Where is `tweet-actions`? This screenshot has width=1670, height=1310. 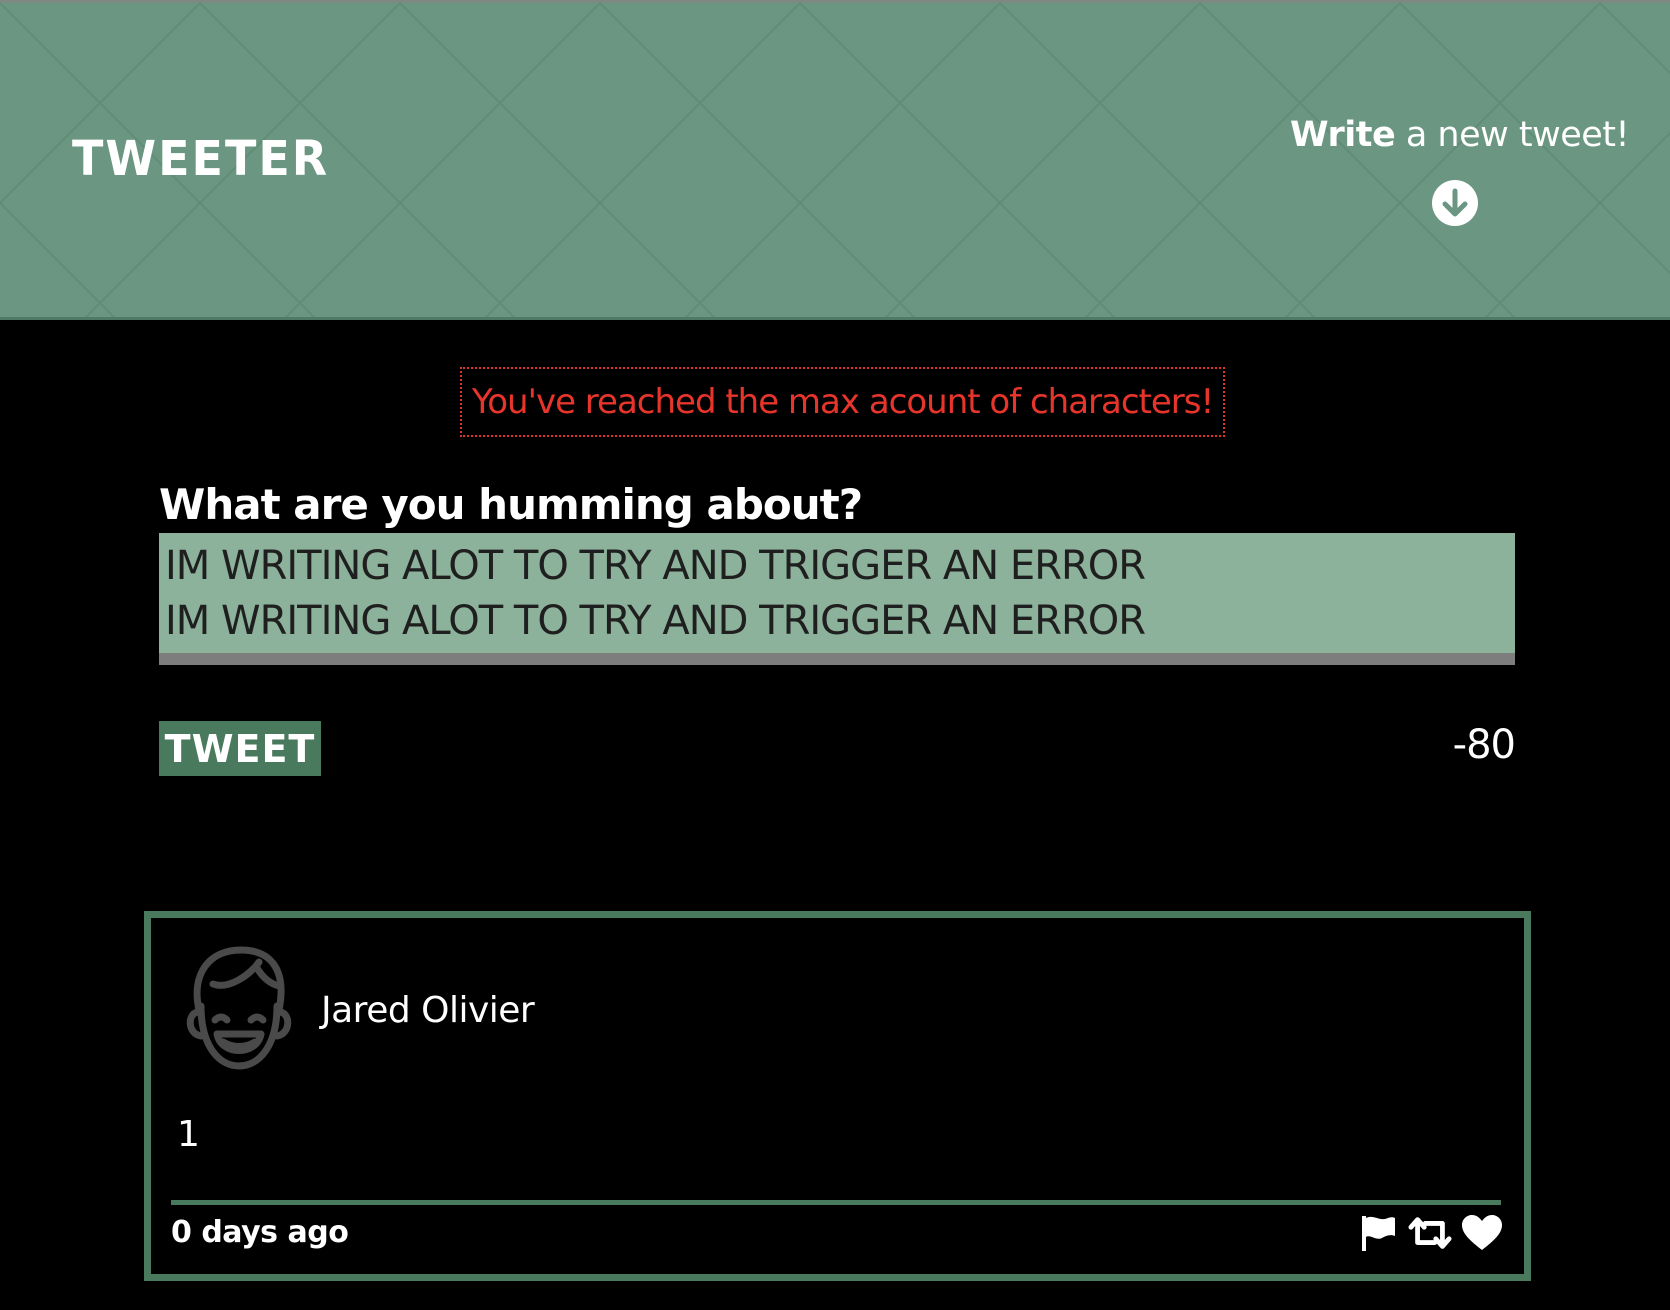 tweet-actions is located at coordinates (1430, 1233).